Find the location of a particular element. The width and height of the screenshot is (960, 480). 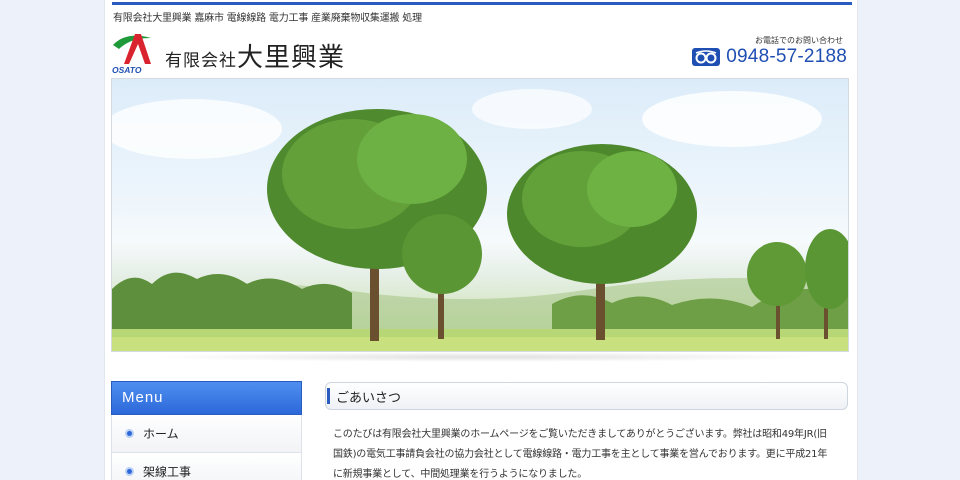

phone-contact: 0948-57-2188 is located at coordinates (769, 57).